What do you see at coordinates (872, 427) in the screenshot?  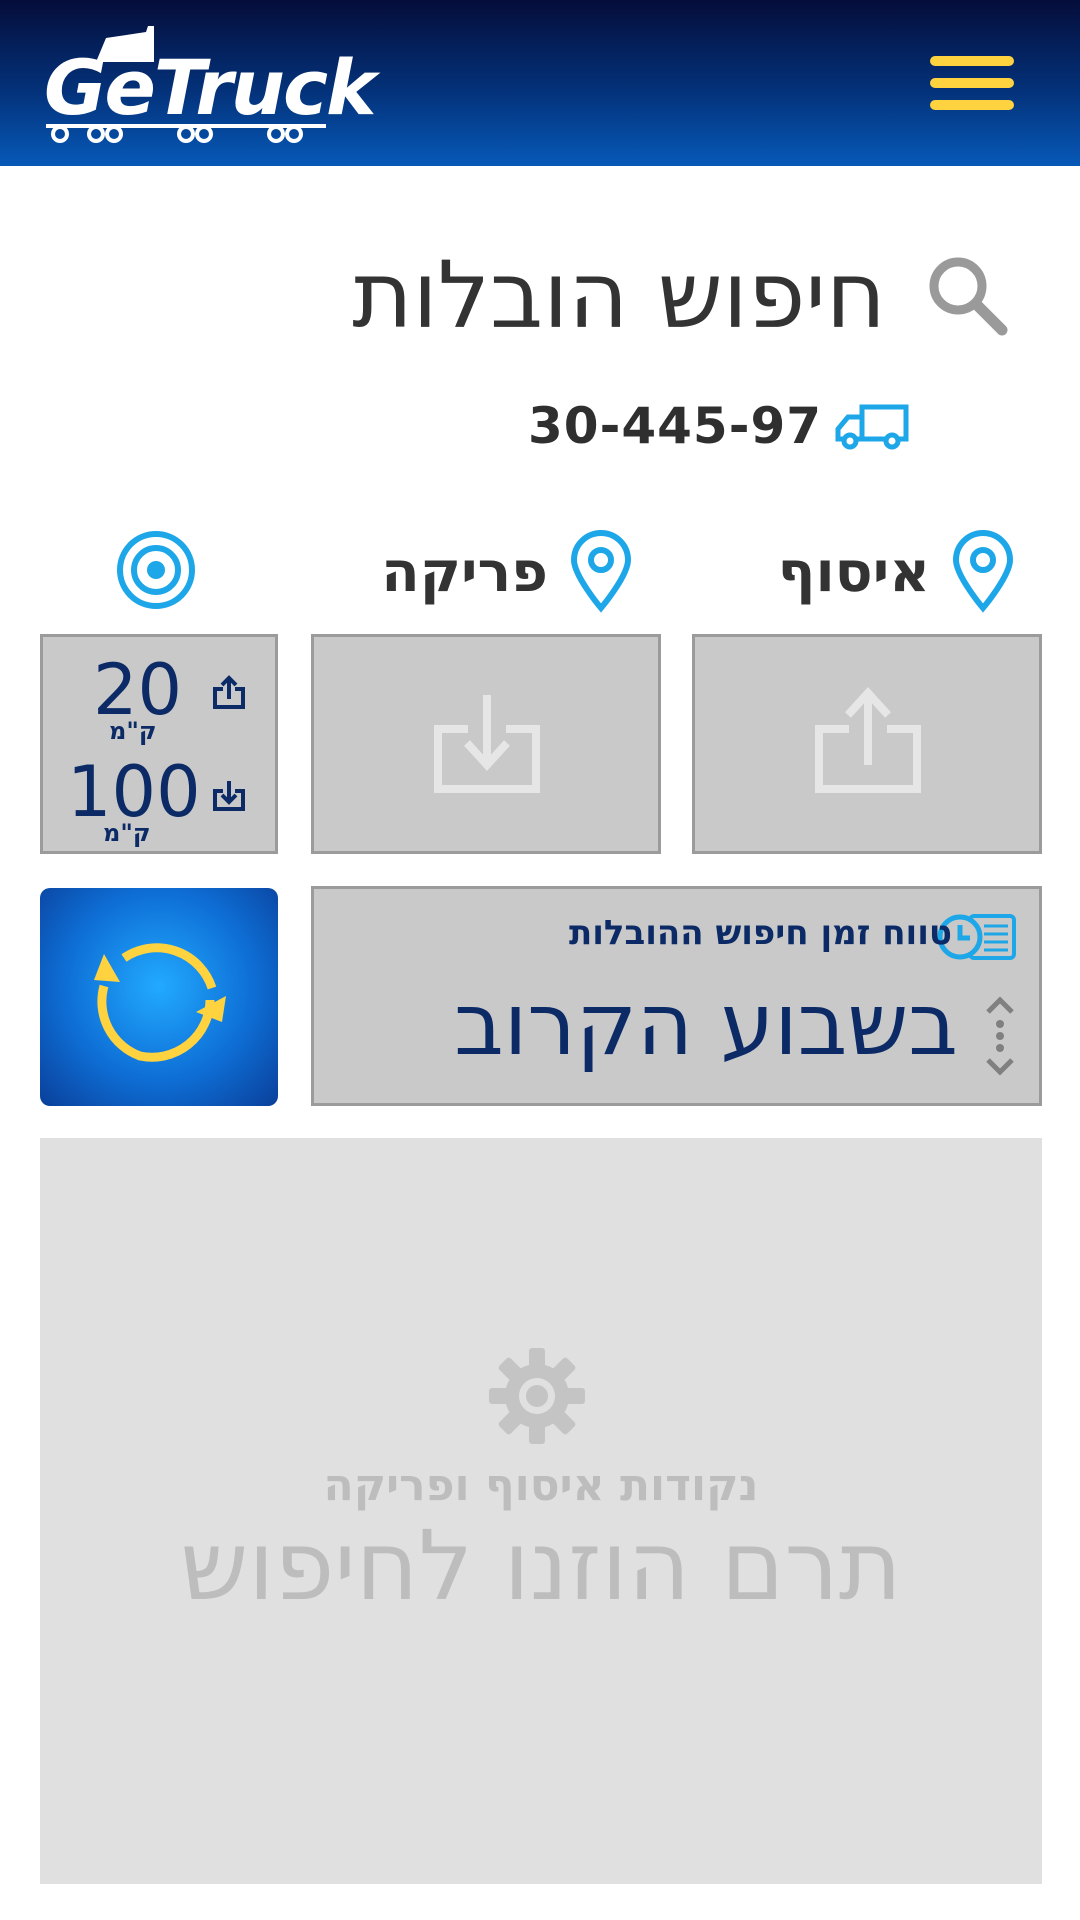 I see `truck-icon` at bounding box center [872, 427].